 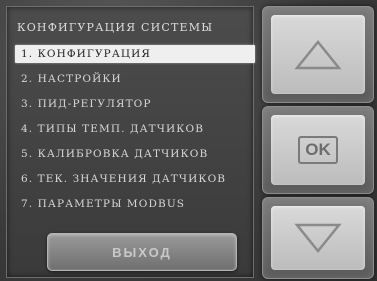 I want to click on ok-button-face: OK, so click(x=318, y=150).